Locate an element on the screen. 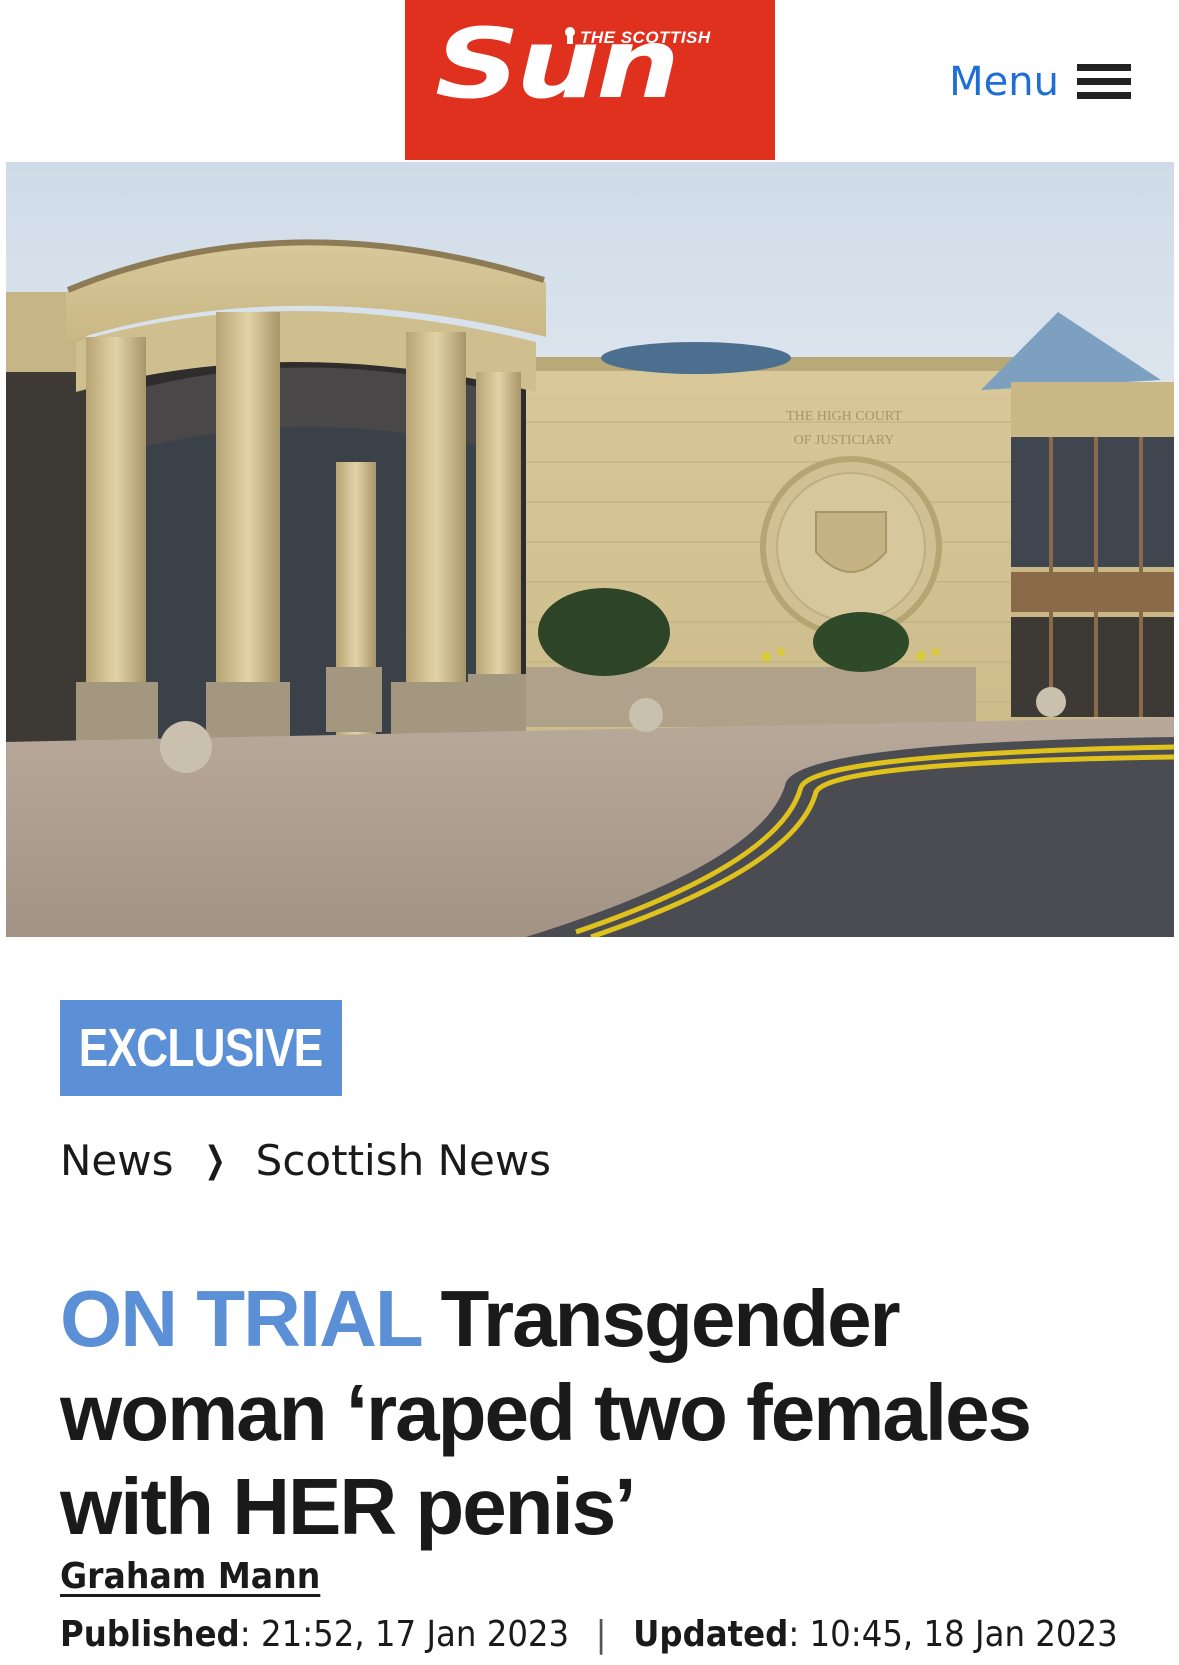  exclusive-tag-label: EXCLUSIVE is located at coordinates (201, 1048).